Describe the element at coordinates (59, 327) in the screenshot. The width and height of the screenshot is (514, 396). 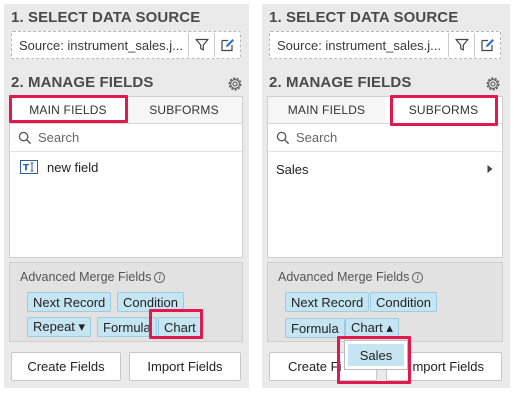
I see `repeat-chip: Repeat ▾` at that location.